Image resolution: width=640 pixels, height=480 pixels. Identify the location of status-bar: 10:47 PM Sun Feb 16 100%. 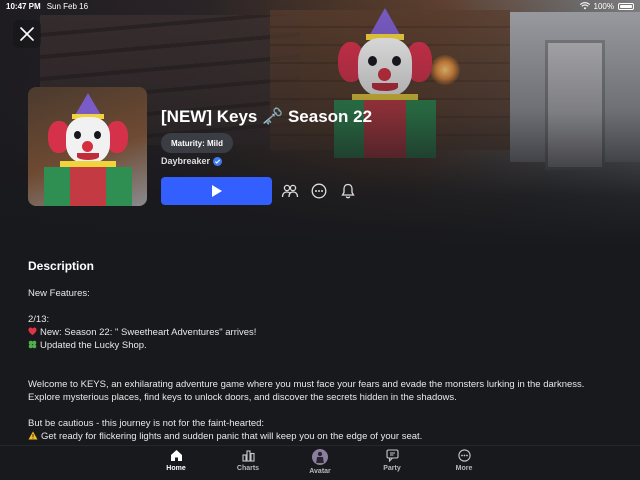
(320, 6).